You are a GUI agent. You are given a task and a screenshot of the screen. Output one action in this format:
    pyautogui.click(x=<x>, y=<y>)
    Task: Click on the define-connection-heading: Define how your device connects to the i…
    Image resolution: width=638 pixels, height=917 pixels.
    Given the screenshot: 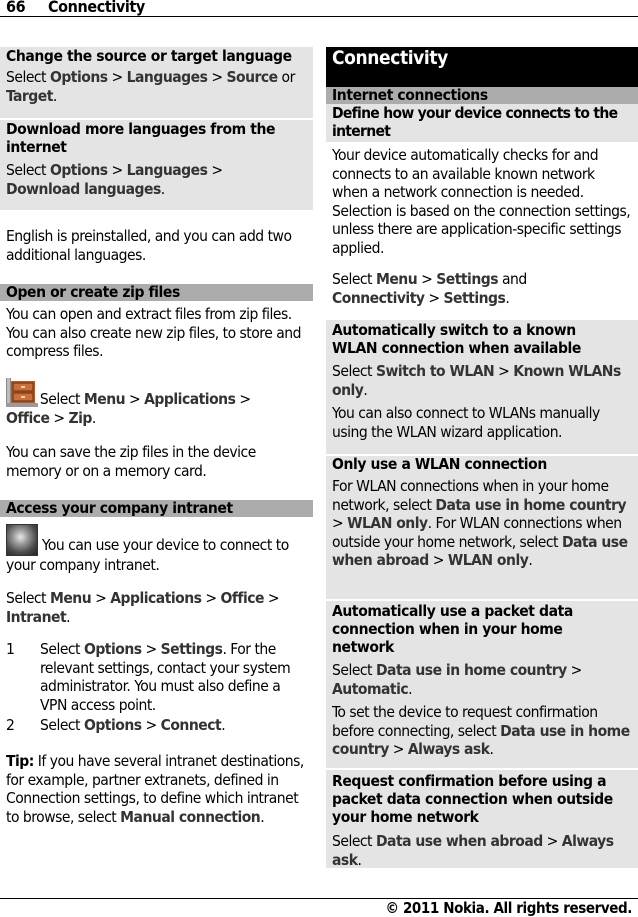 What is the action you would take?
    pyautogui.click(x=475, y=122)
    